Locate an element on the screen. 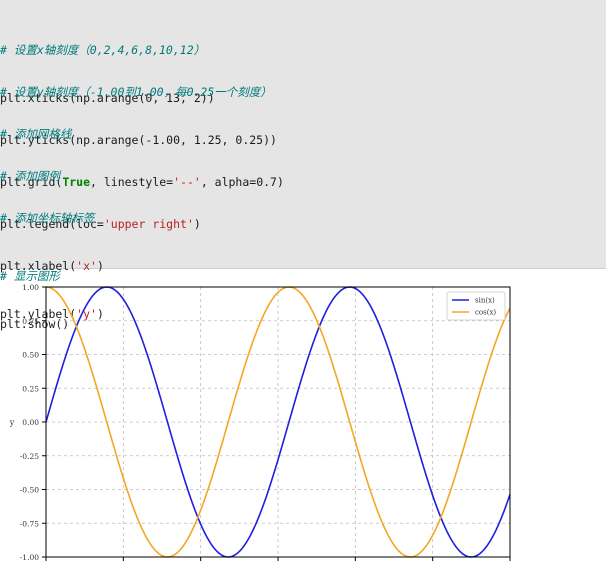  y-tick-label: 1.00 is located at coordinates (30, 287).